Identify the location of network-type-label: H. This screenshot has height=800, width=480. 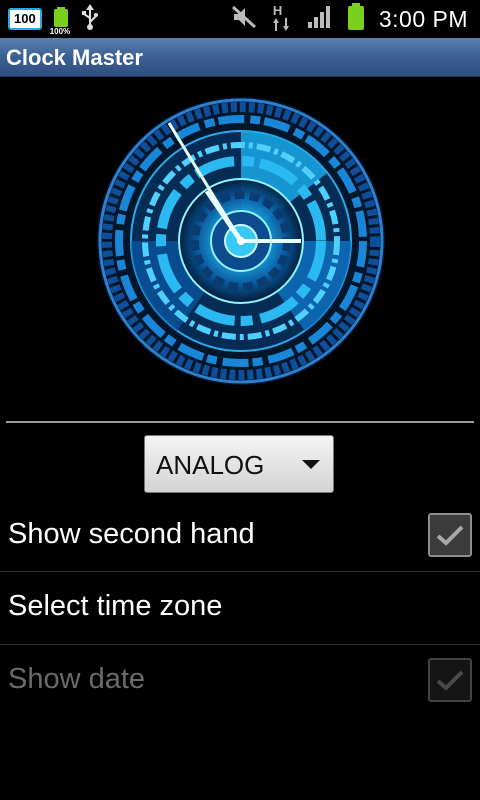
(277, 10).